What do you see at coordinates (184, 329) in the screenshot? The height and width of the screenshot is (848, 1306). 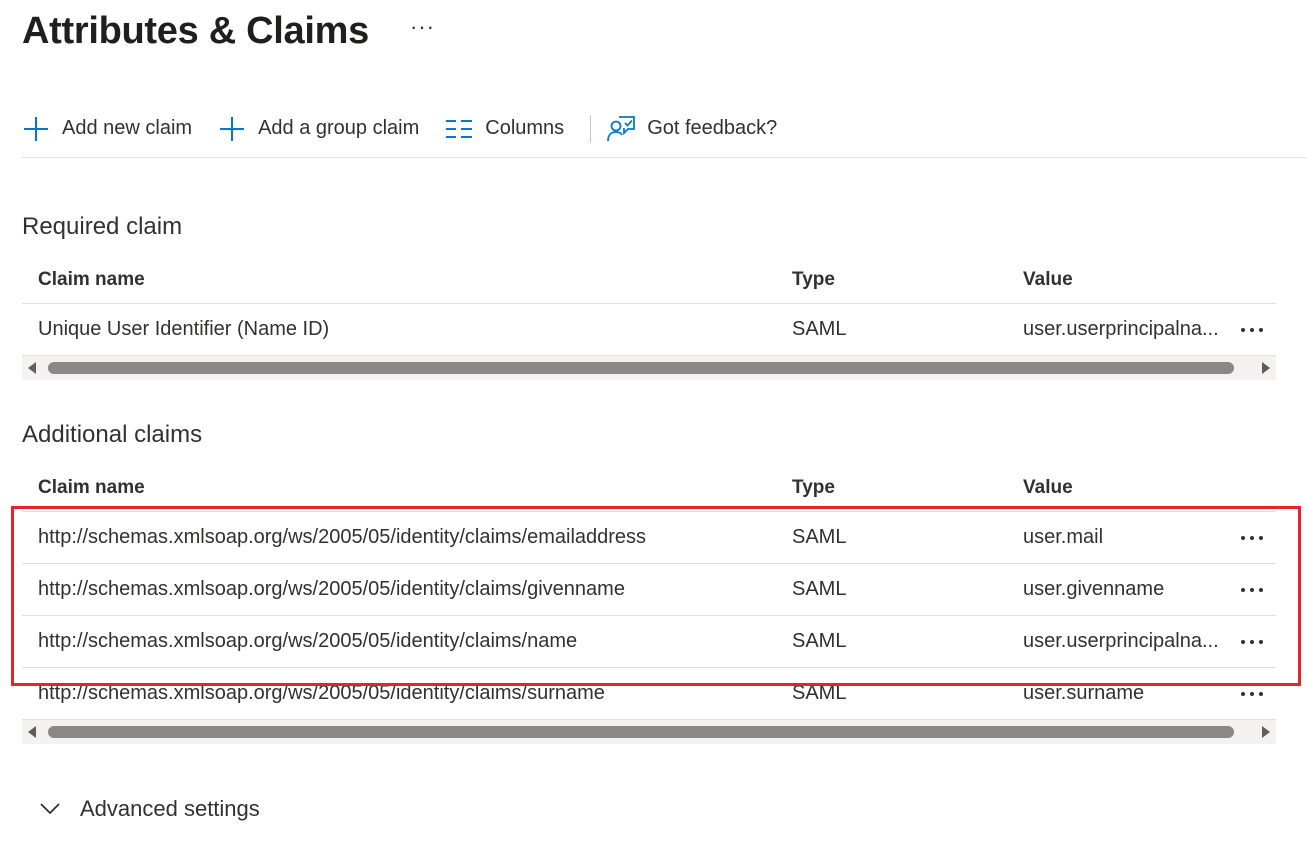 I see `claim-name-cell: Unique User Identifier (Name ID)` at bounding box center [184, 329].